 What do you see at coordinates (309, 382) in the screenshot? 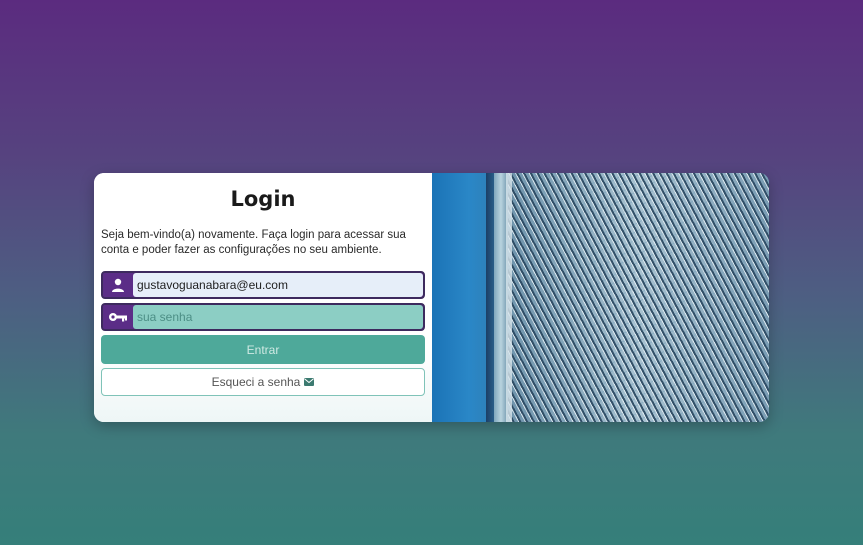
I see `mail-icon` at bounding box center [309, 382].